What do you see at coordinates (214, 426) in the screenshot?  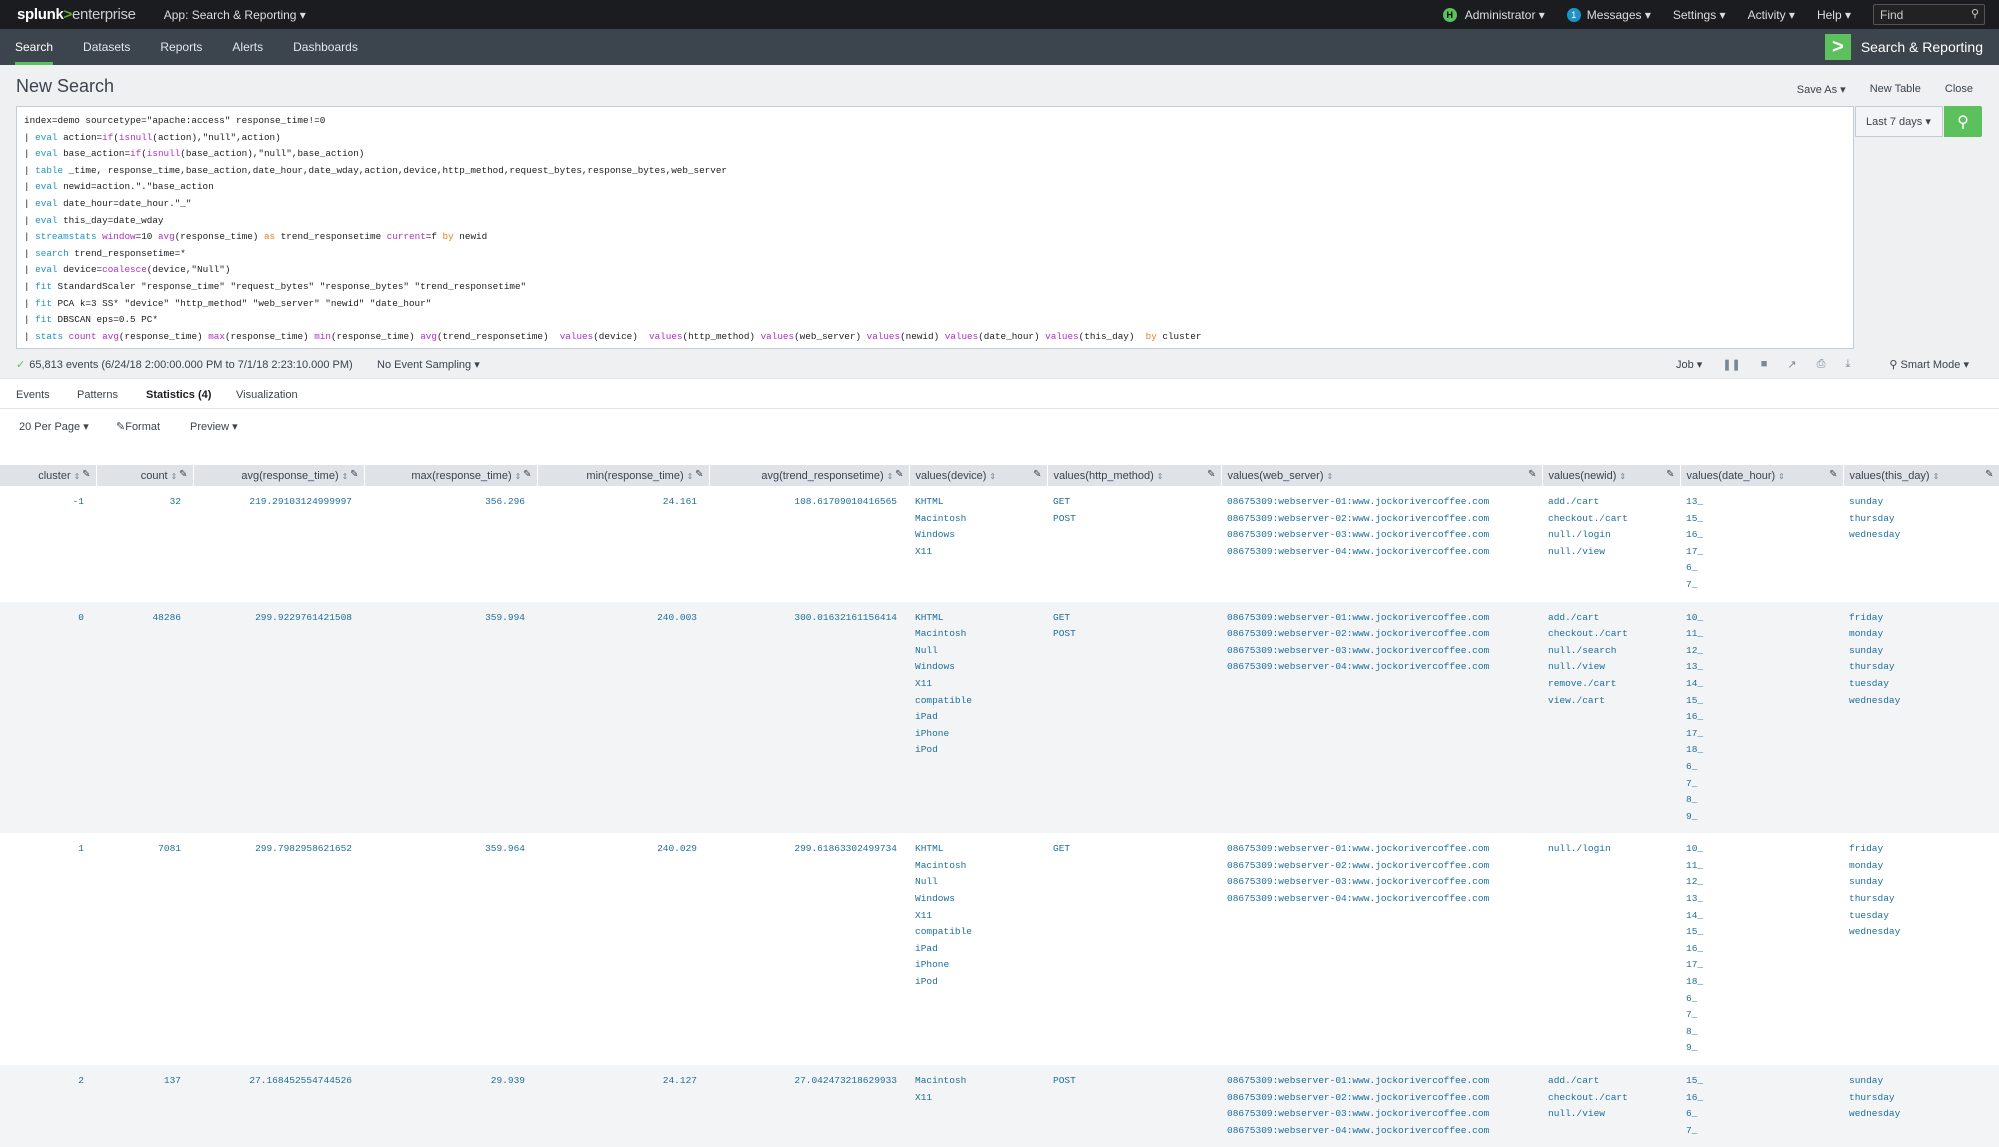 I see `preview-dropdown: Preview ▾` at bounding box center [214, 426].